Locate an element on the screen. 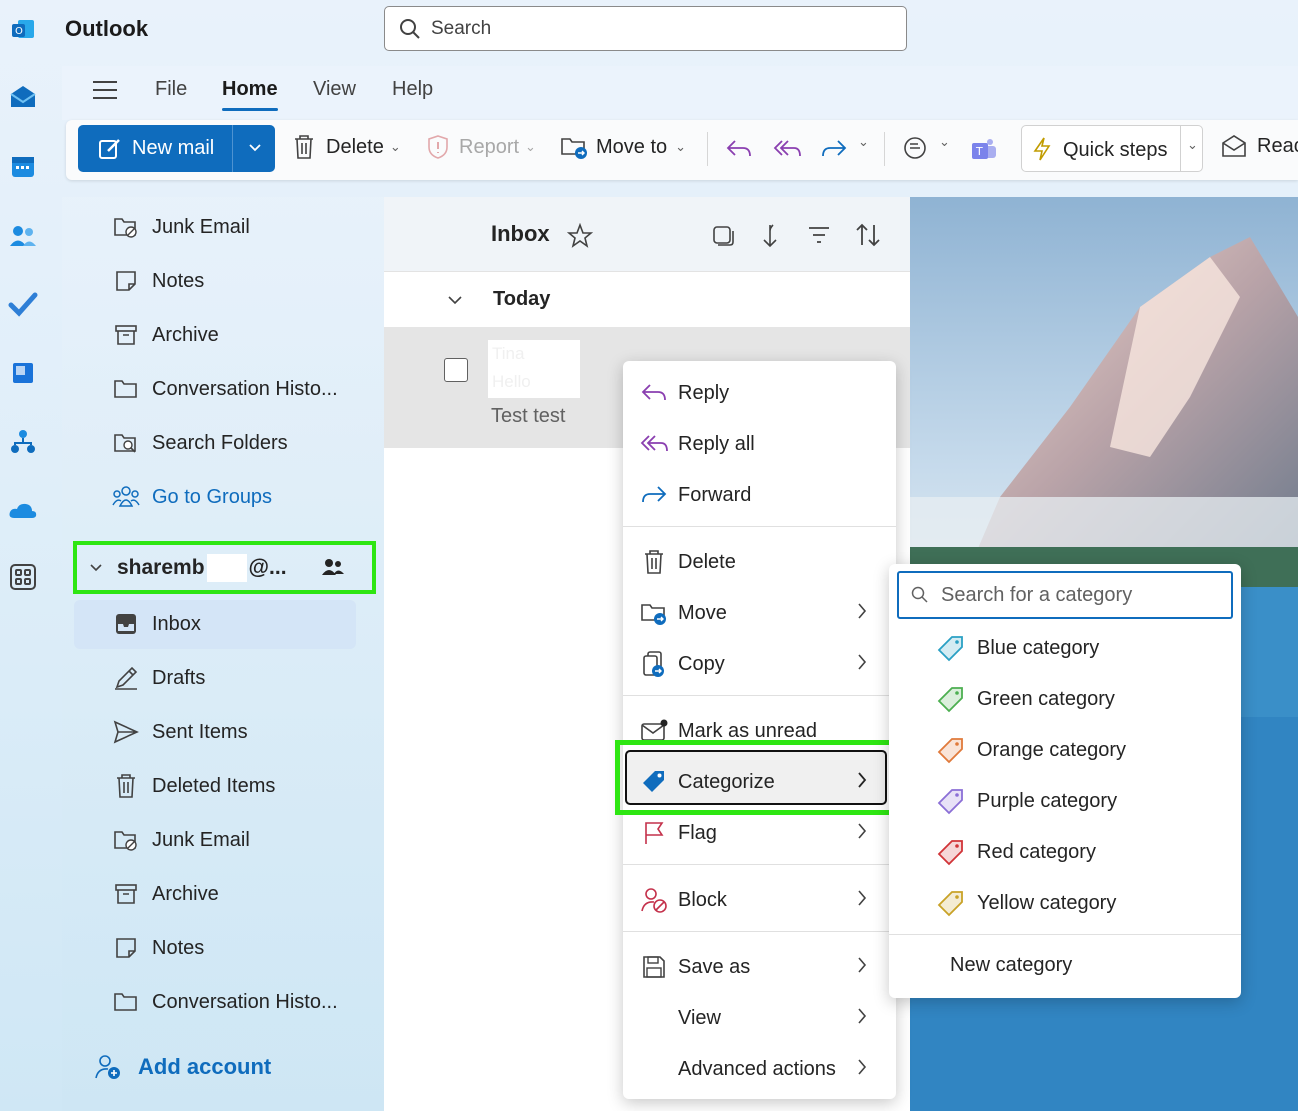 The image size is (1298, 1111). group-today: Today is located at coordinates (647, 299).